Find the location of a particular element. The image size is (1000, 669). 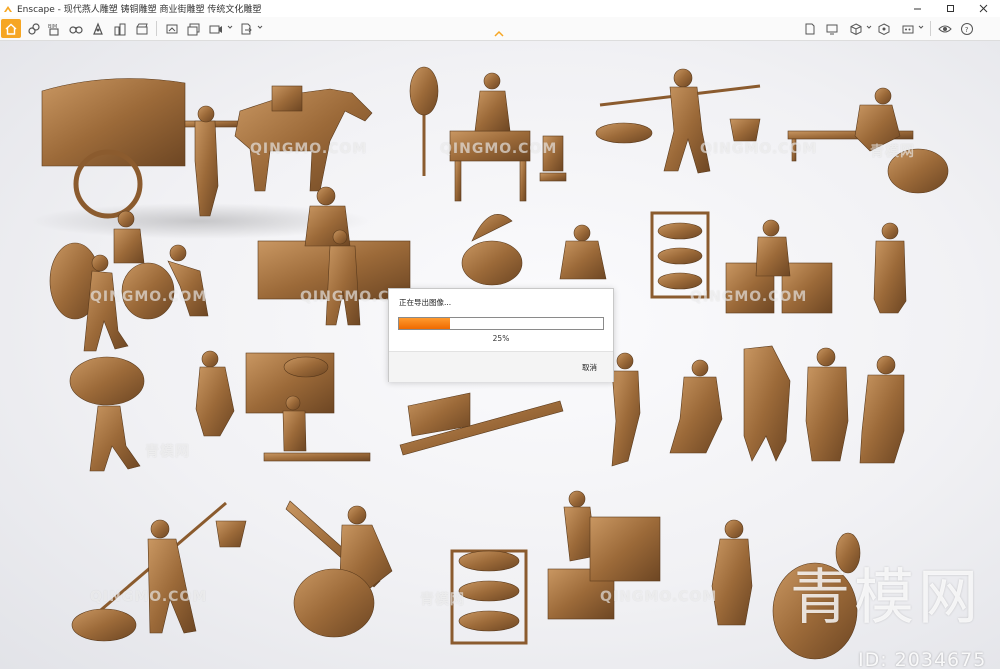

title-bar: Enscape - 现代燕人雕塑 铸铜雕塑 商业街雕塑 传统文化雕塑 is located at coordinates (500, 9).